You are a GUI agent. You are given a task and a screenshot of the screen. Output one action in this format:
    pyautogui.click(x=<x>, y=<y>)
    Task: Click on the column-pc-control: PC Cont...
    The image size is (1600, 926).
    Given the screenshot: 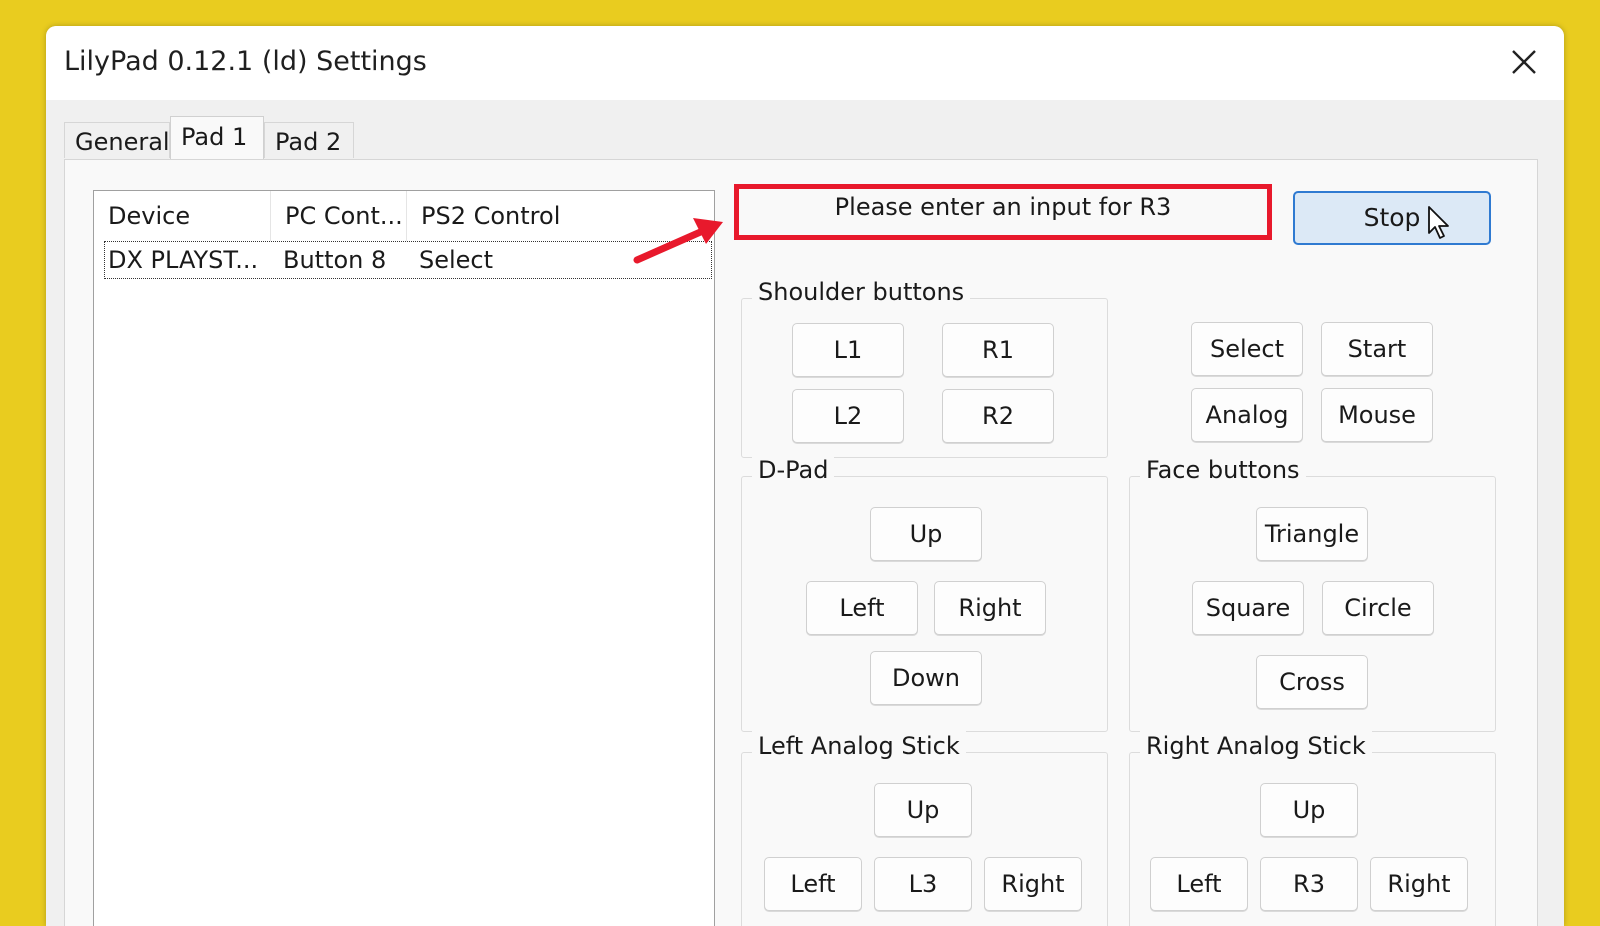 What is the action you would take?
    pyautogui.click(x=339, y=216)
    